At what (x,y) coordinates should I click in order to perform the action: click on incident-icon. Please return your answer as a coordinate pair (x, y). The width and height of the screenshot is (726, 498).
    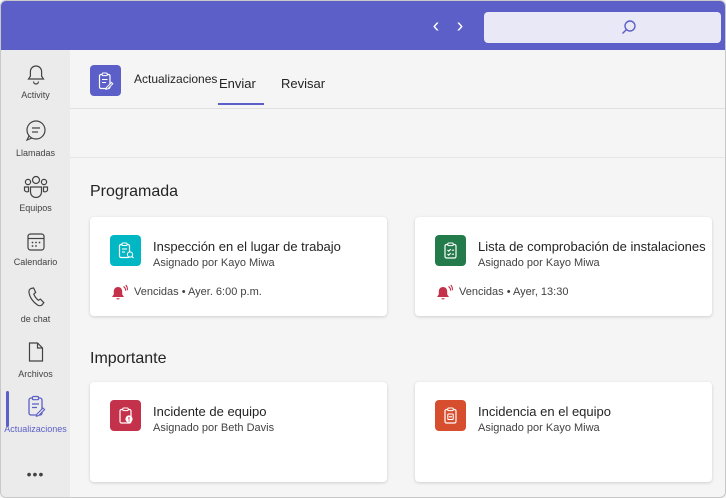
    Looking at the image, I should click on (126, 415).